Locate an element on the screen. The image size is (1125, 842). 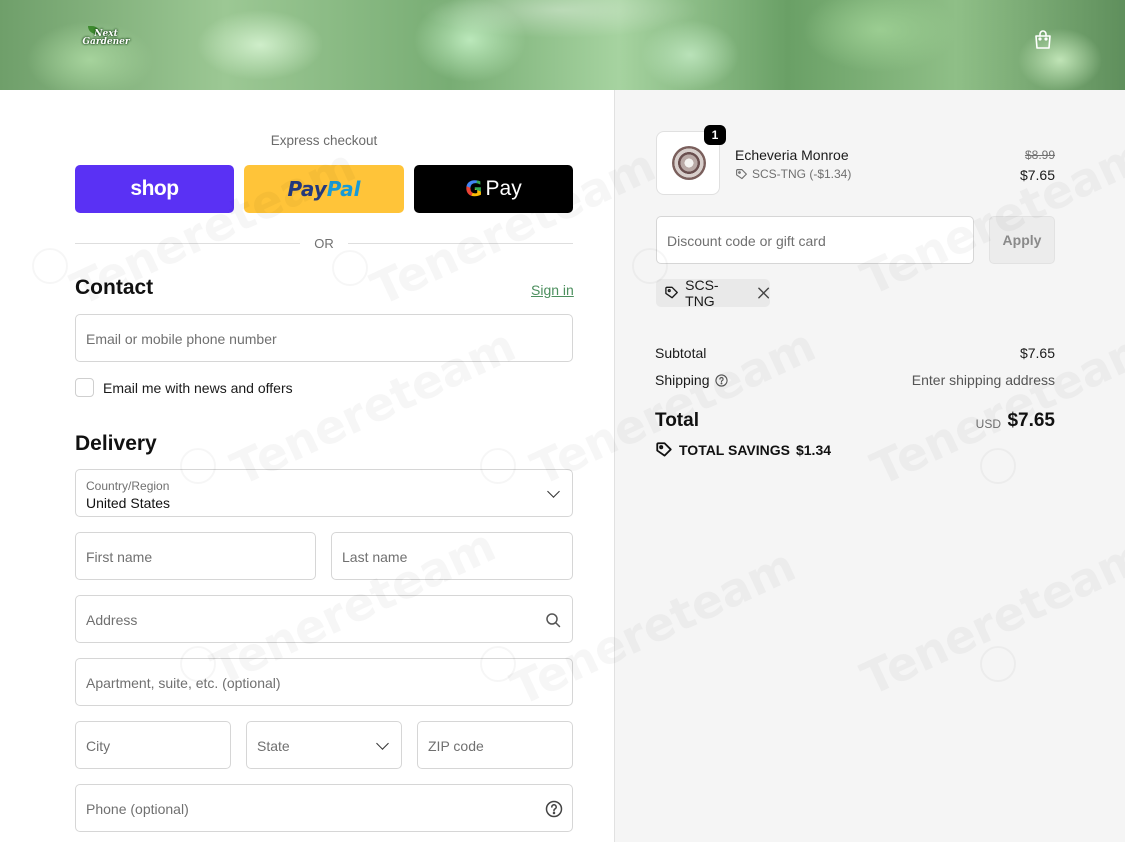
city-field: City is located at coordinates (153, 745).